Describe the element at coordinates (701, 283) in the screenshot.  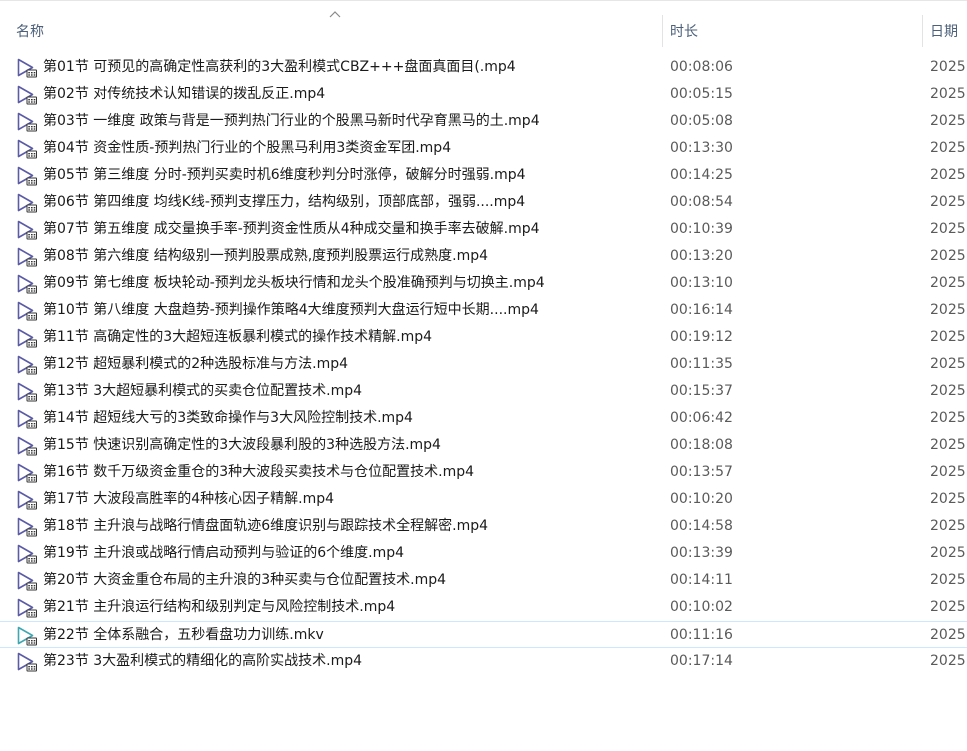
I see `file-duration: 00:13:10` at that location.